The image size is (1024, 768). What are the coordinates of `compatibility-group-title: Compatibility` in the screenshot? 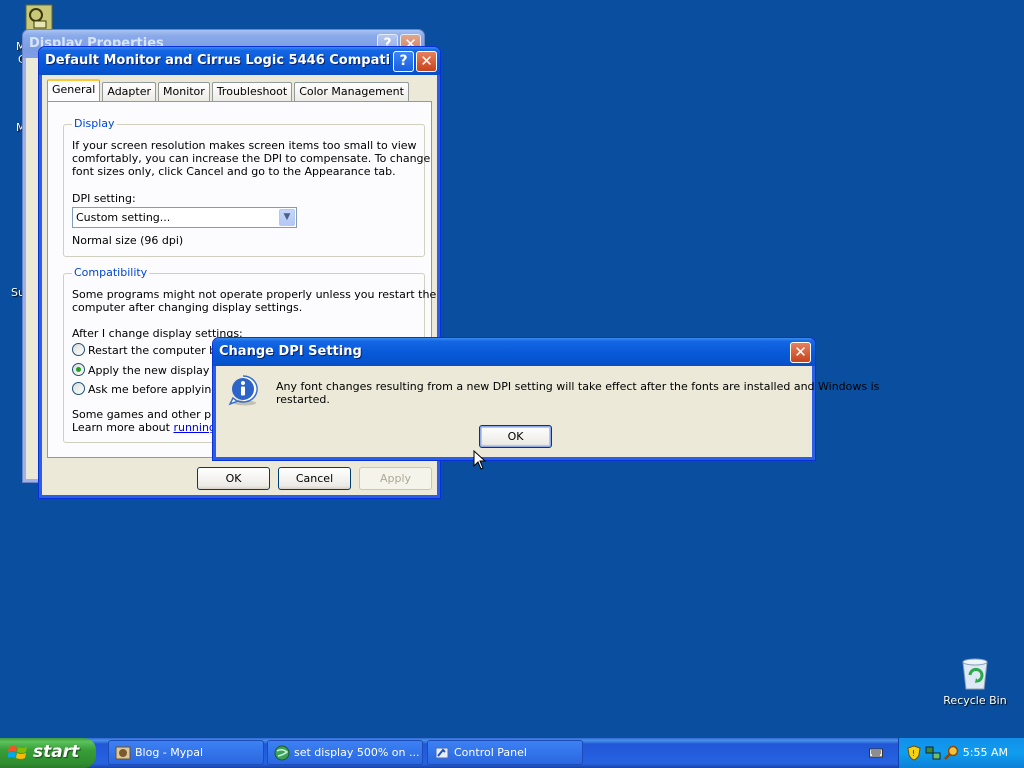 It's located at (111, 272).